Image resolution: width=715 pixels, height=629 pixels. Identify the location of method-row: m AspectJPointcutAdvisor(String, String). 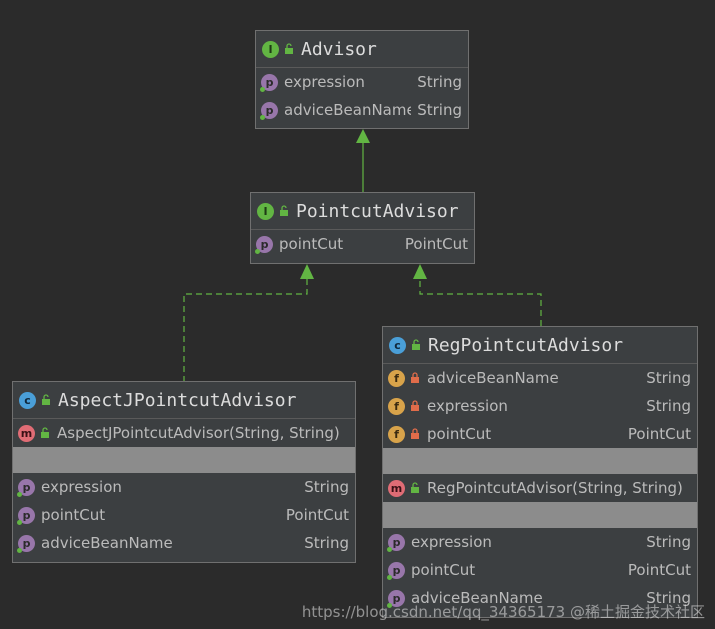
(184, 433).